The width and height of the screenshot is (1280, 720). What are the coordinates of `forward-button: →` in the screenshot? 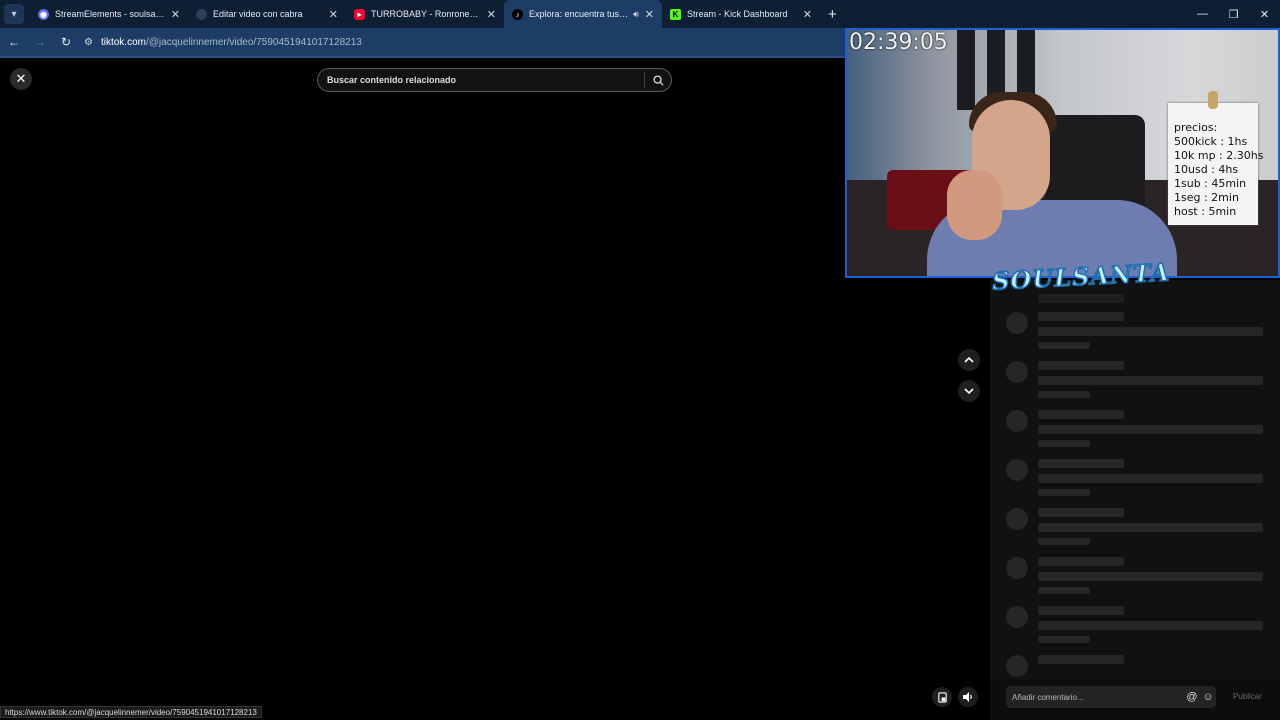 It's located at (40, 42).